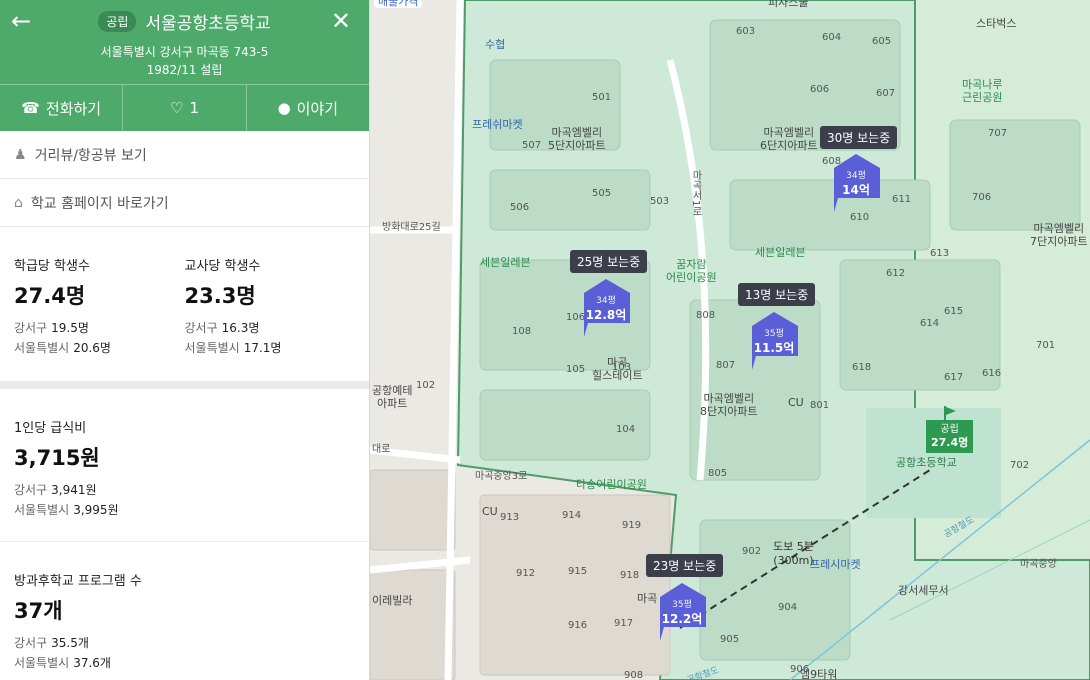 The height and width of the screenshot is (680, 1090). I want to click on talk-label: 이야기, so click(317, 108).